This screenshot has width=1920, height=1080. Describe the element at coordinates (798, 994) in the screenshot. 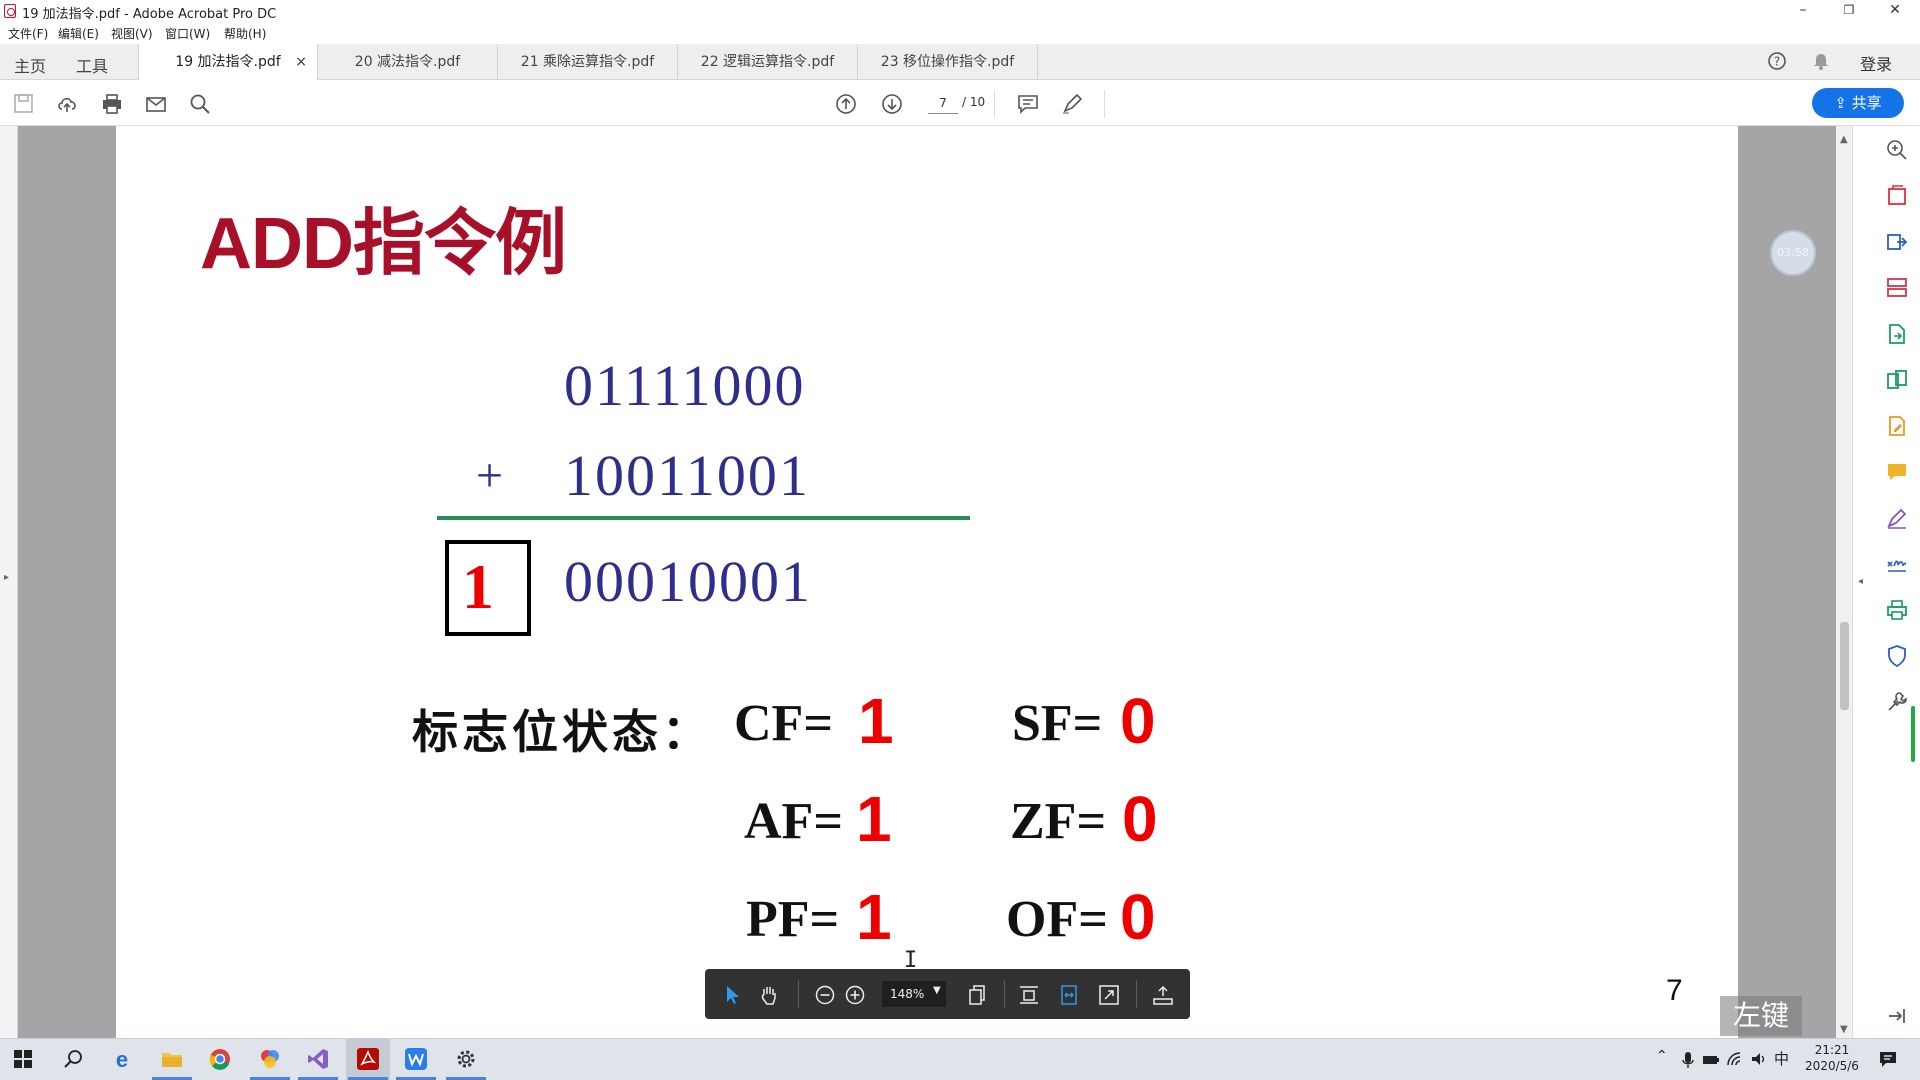

I see `toolbar-divider` at that location.